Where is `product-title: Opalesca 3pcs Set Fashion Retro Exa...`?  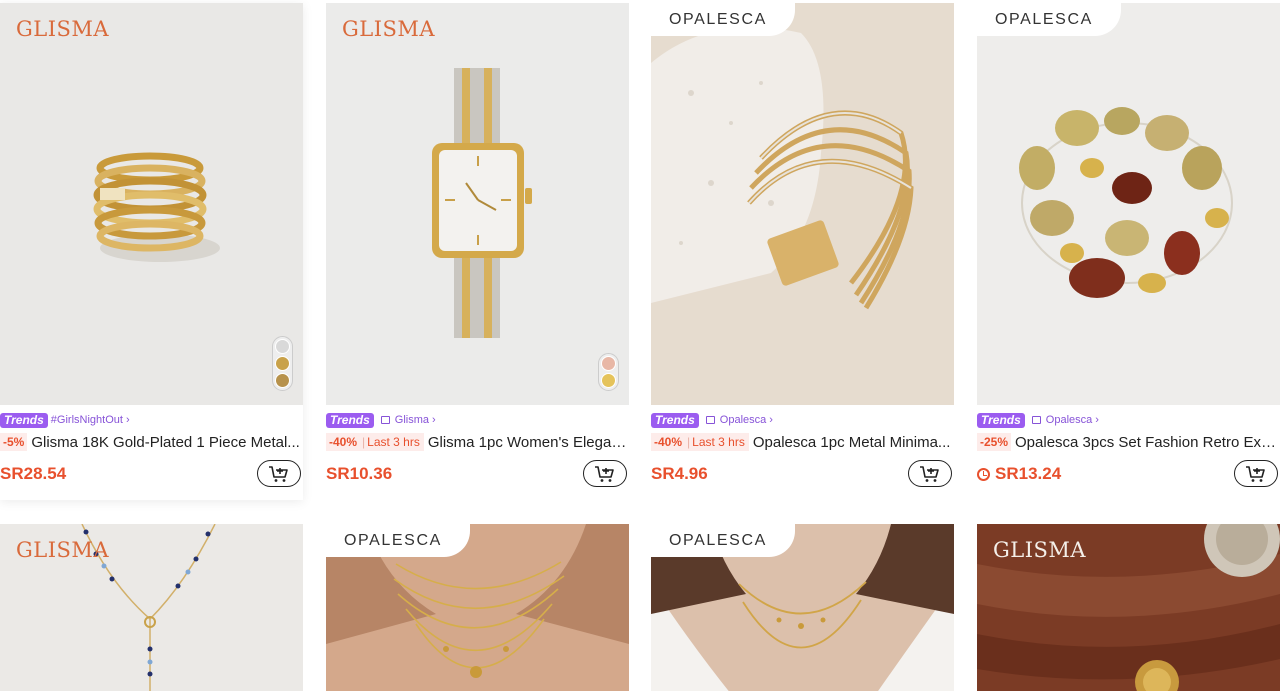 product-title: Opalesca 3pcs Set Fashion Retro Exa... is located at coordinates (1147, 442).